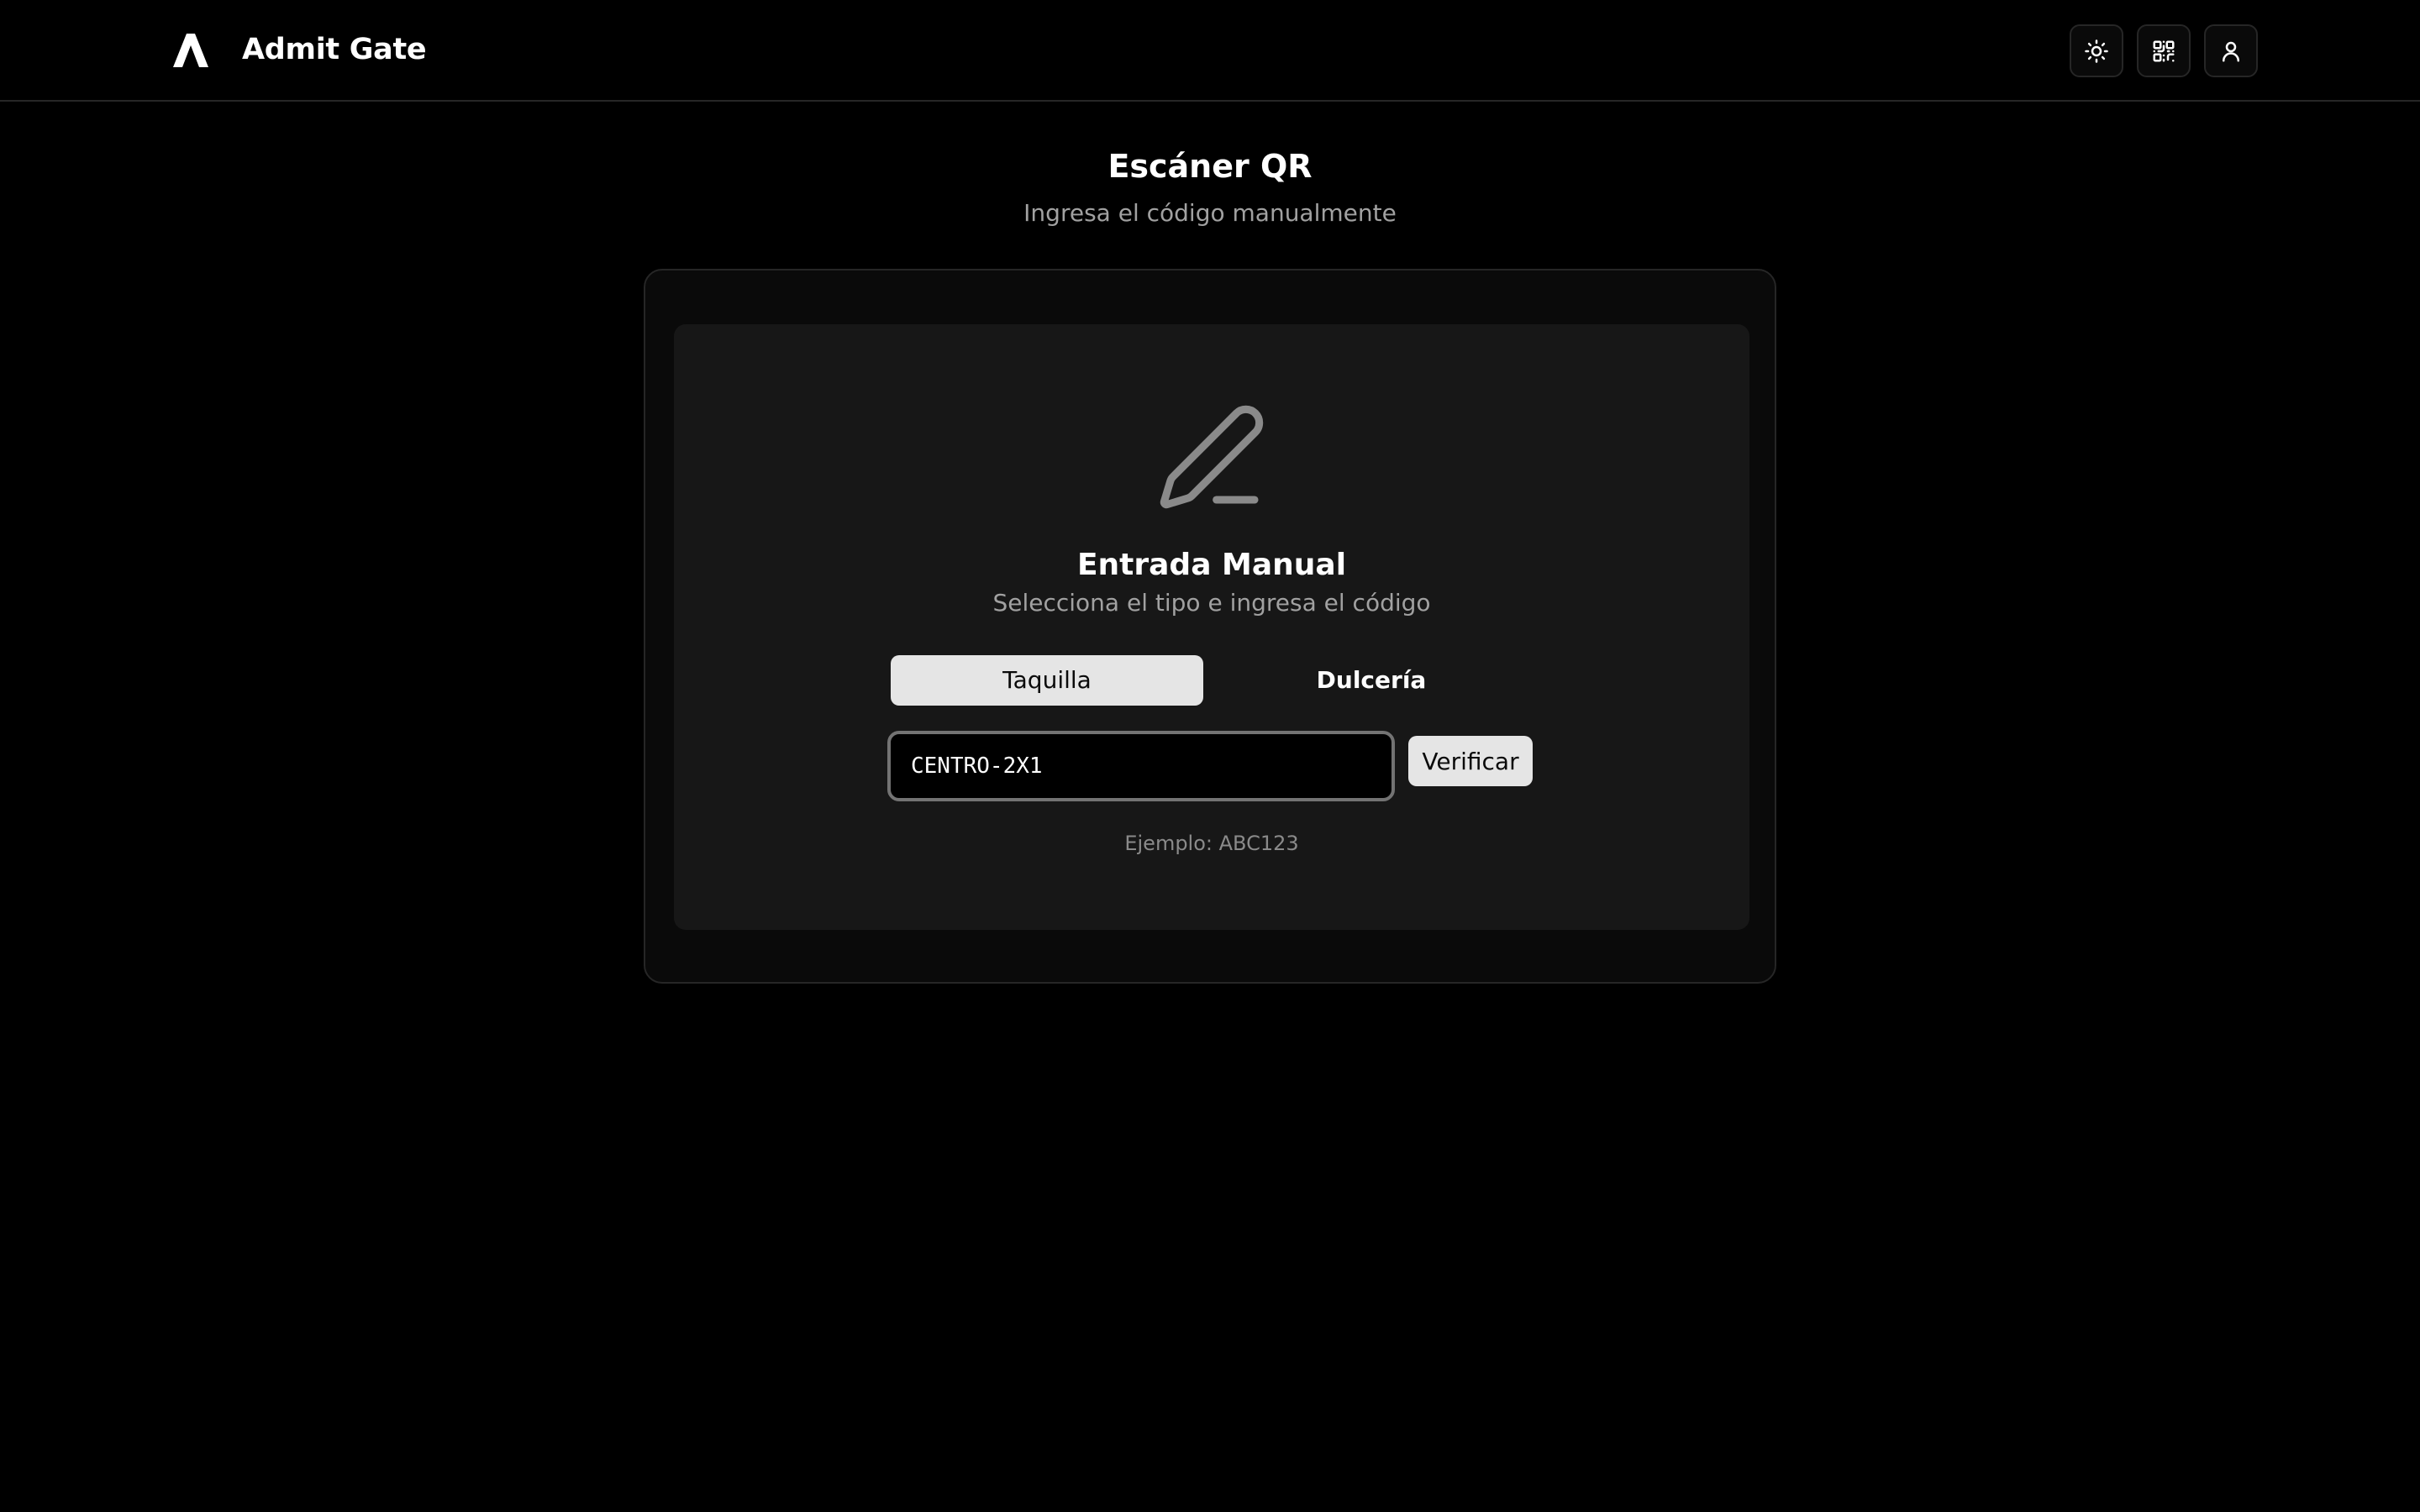  Describe the element at coordinates (1210, 51) in the screenshot. I see `top-navbar: Admit Gate` at that location.